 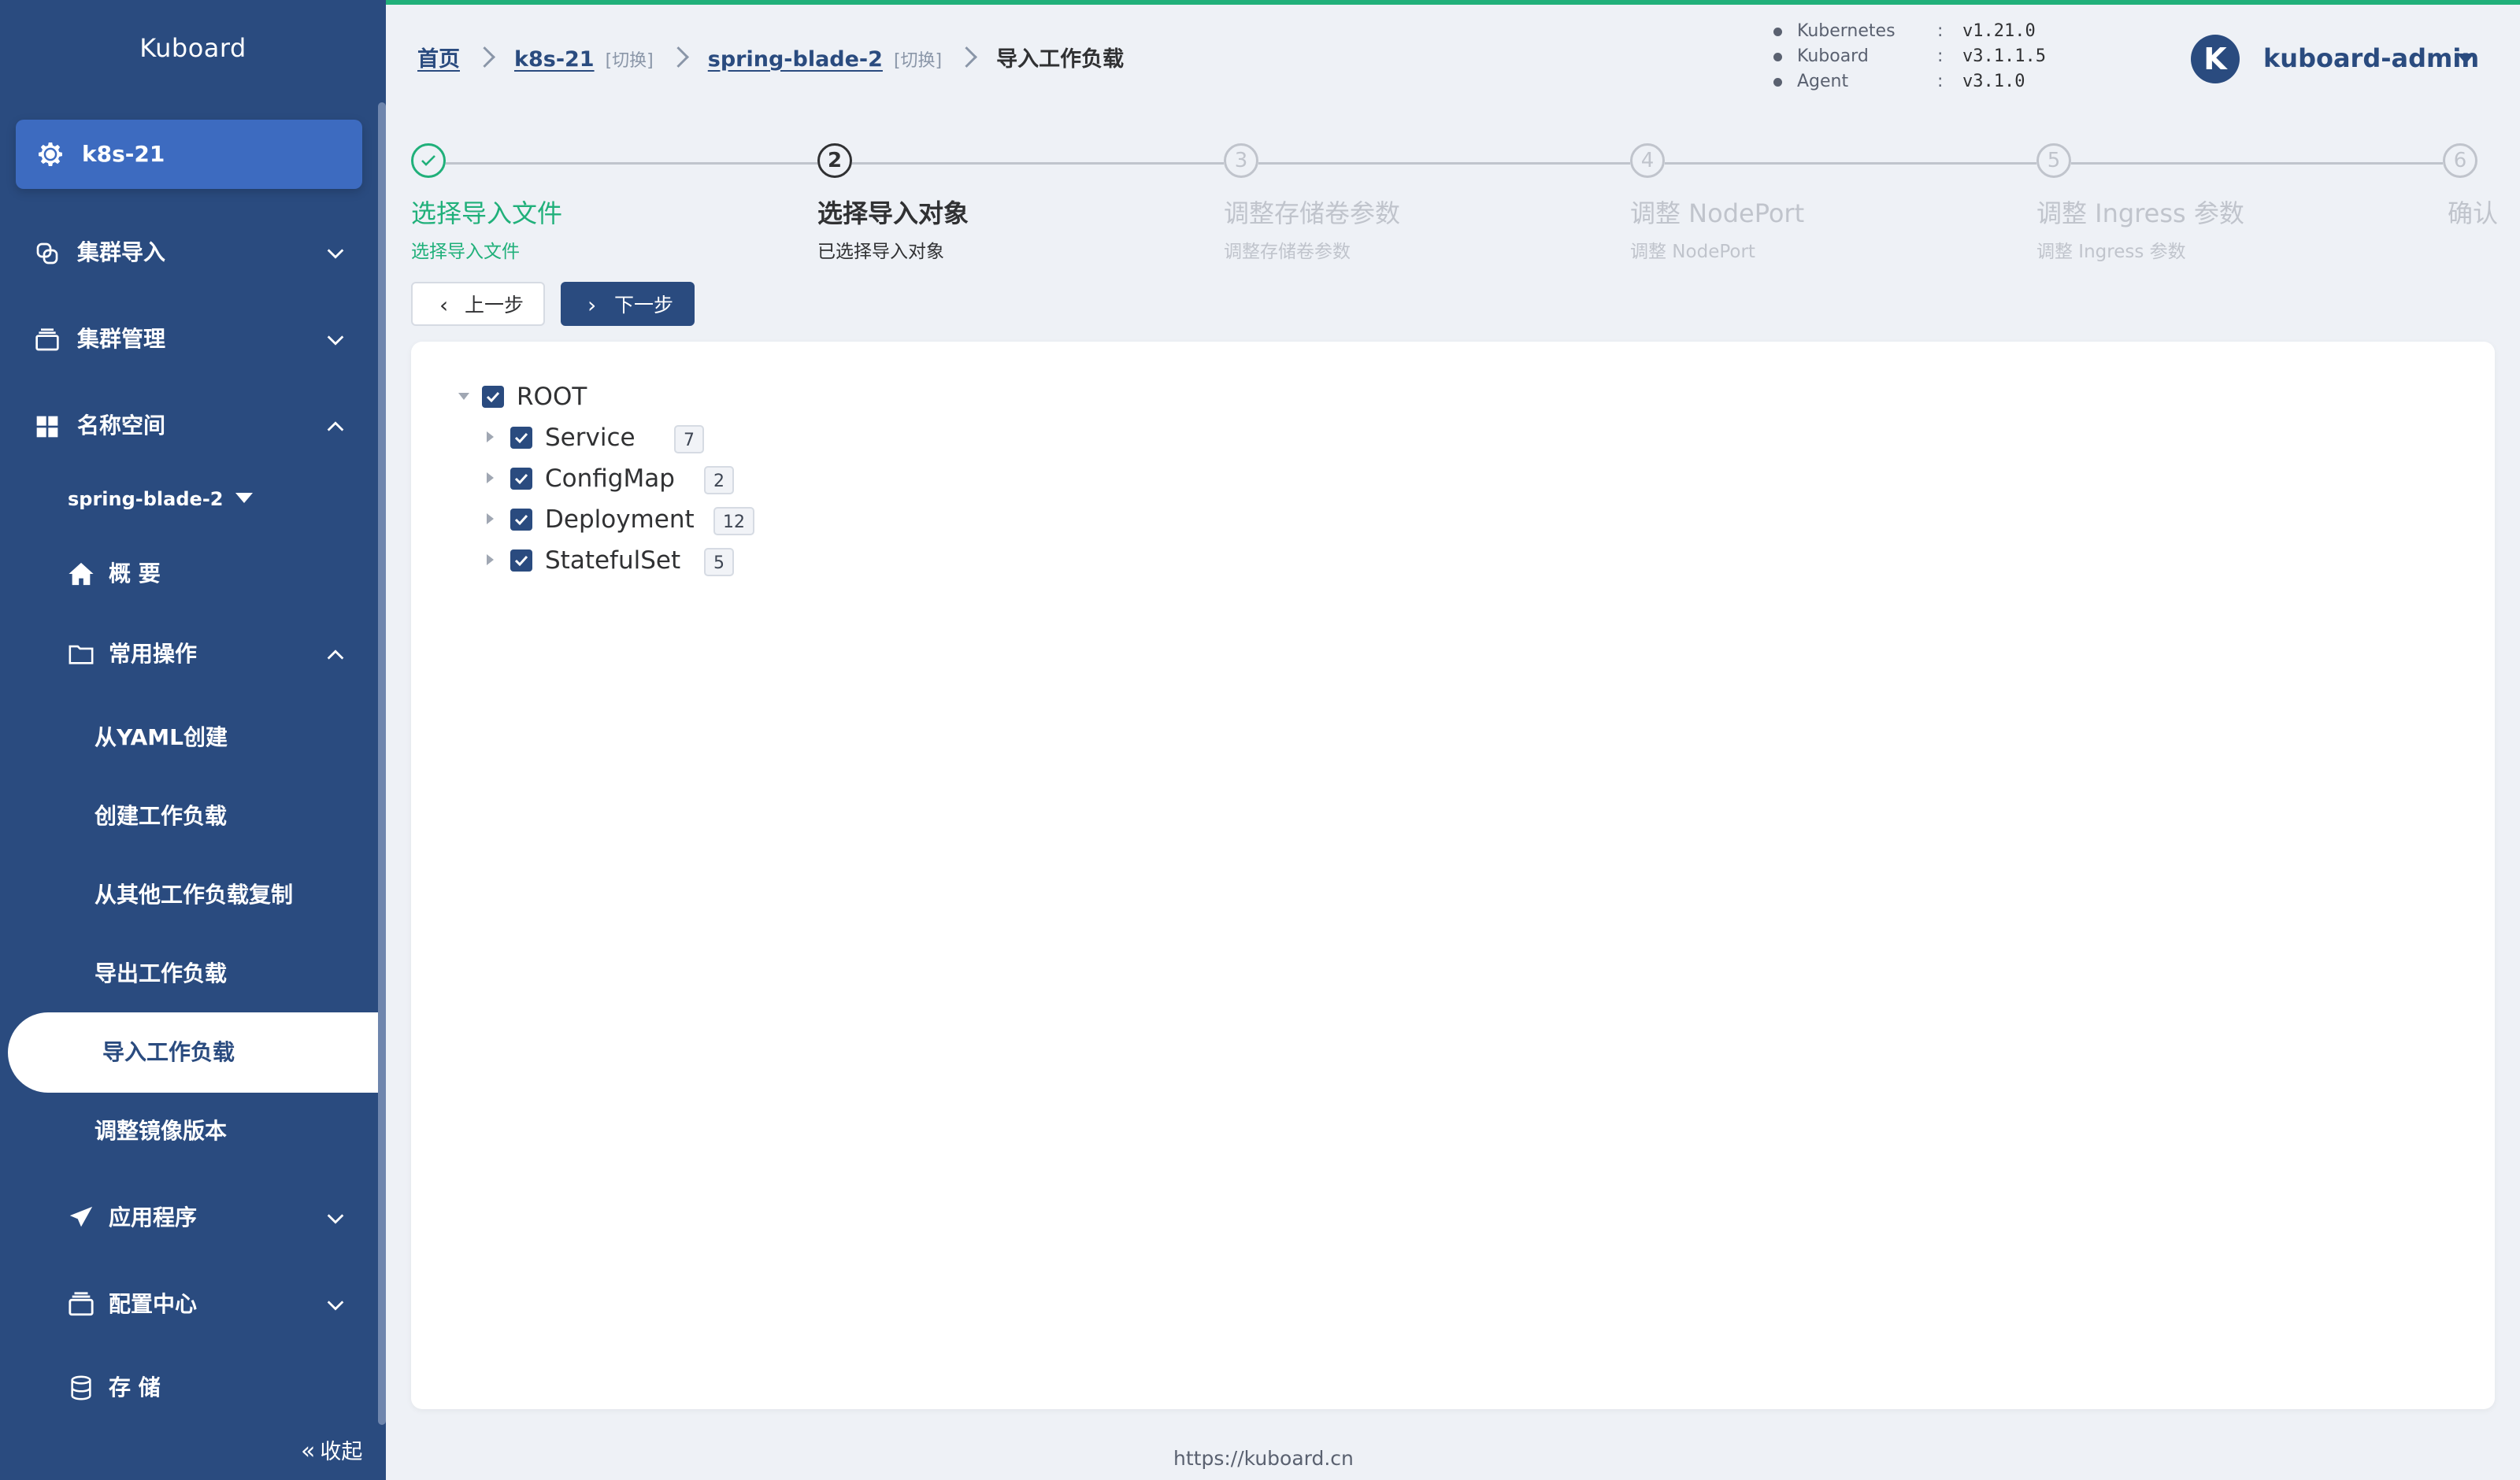 I want to click on step-number: 2, so click(x=834, y=160).